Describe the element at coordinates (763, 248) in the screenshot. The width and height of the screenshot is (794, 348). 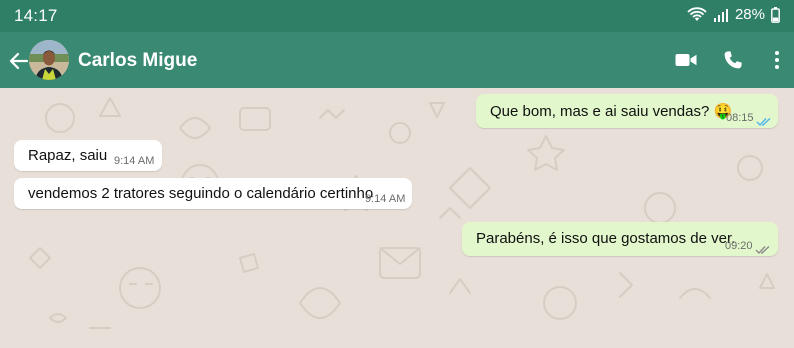
I see `delivered-double-check-icon` at that location.